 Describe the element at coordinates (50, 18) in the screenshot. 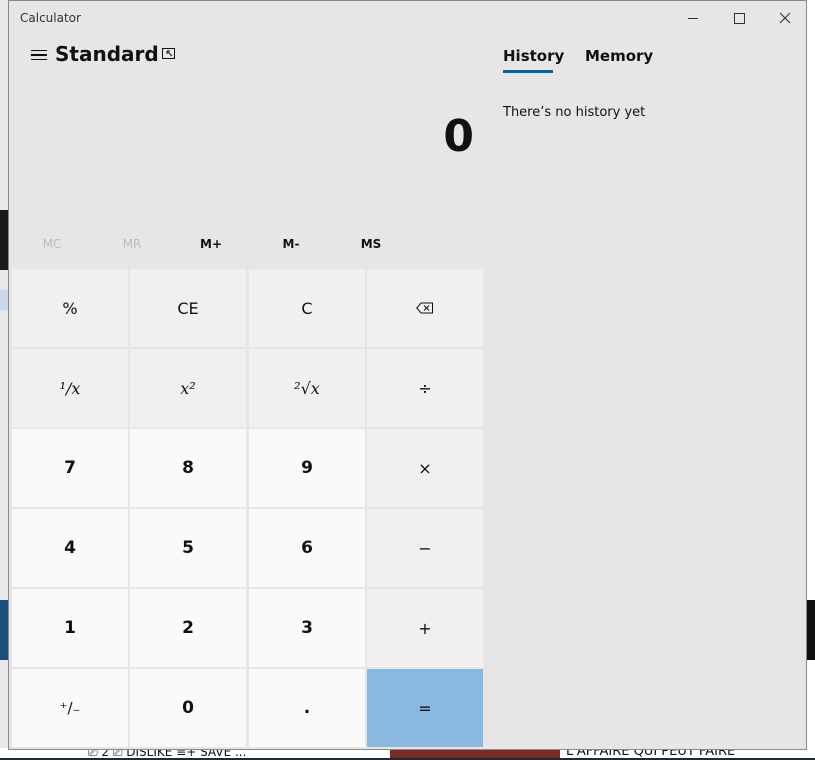

I see `app-title: Calculator` at that location.